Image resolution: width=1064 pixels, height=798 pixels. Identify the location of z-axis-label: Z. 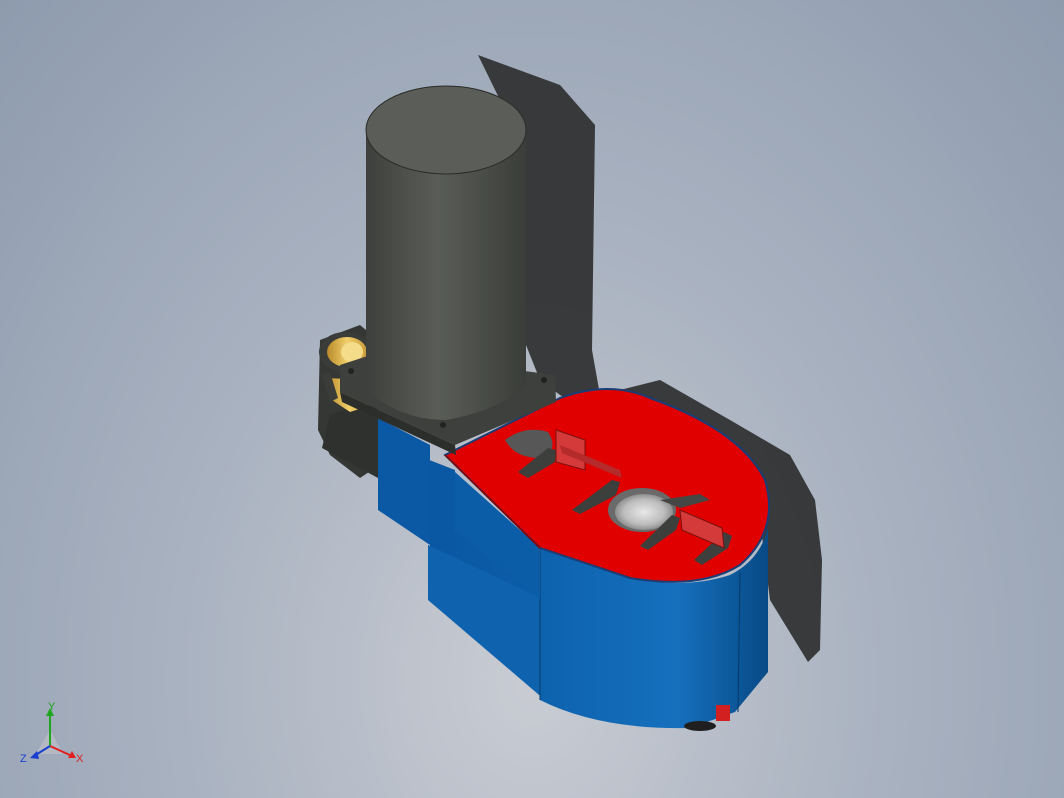
(23, 759).